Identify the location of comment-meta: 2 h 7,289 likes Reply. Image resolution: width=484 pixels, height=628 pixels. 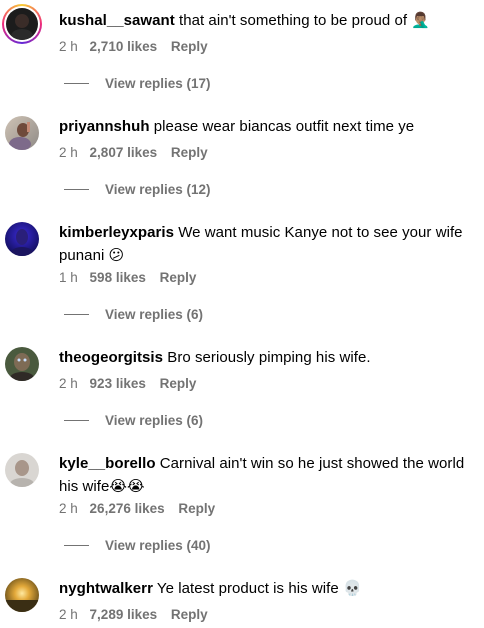
(133, 615).